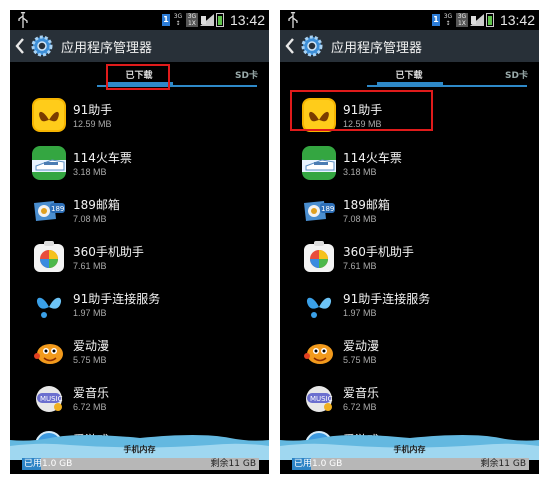  What do you see at coordinates (138, 77) in the screenshot?
I see `highlight-box-tab` at bounding box center [138, 77].